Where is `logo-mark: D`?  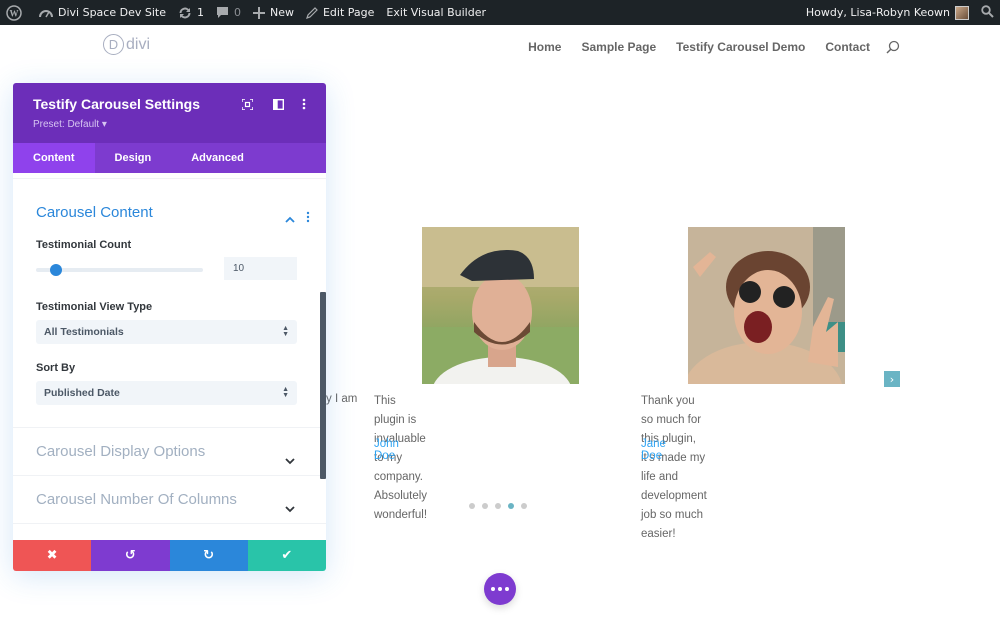 logo-mark: D is located at coordinates (113, 44).